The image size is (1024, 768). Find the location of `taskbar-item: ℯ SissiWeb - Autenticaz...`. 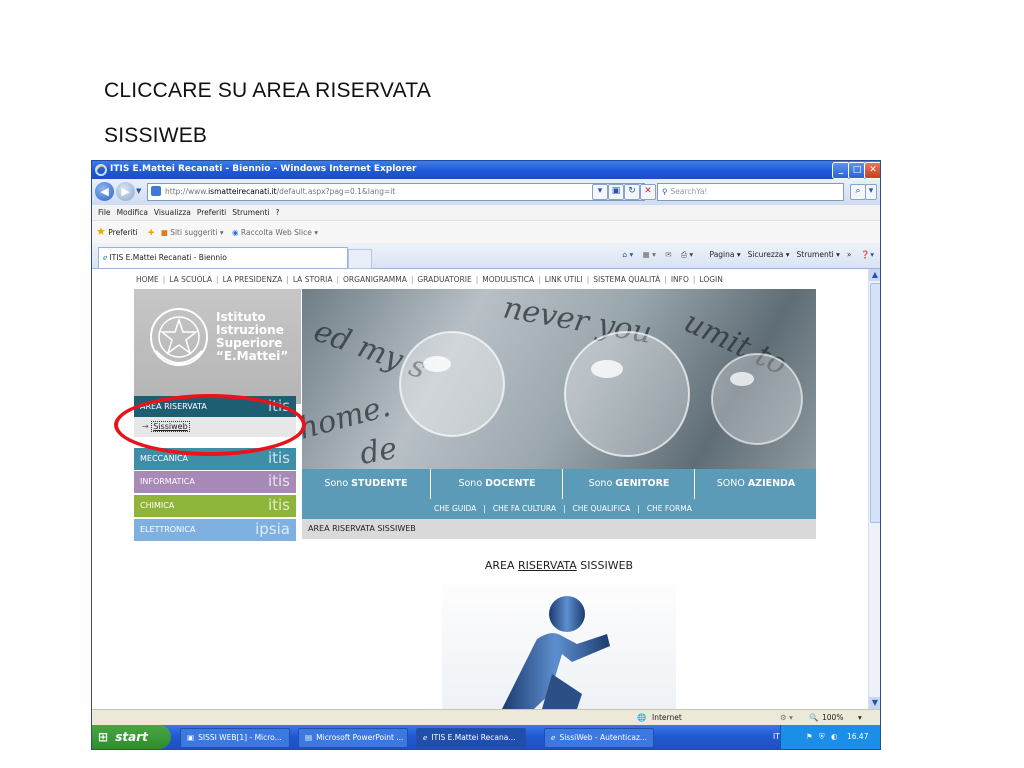

taskbar-item: ℯ SissiWeb - Autenticaz... is located at coordinates (599, 738).